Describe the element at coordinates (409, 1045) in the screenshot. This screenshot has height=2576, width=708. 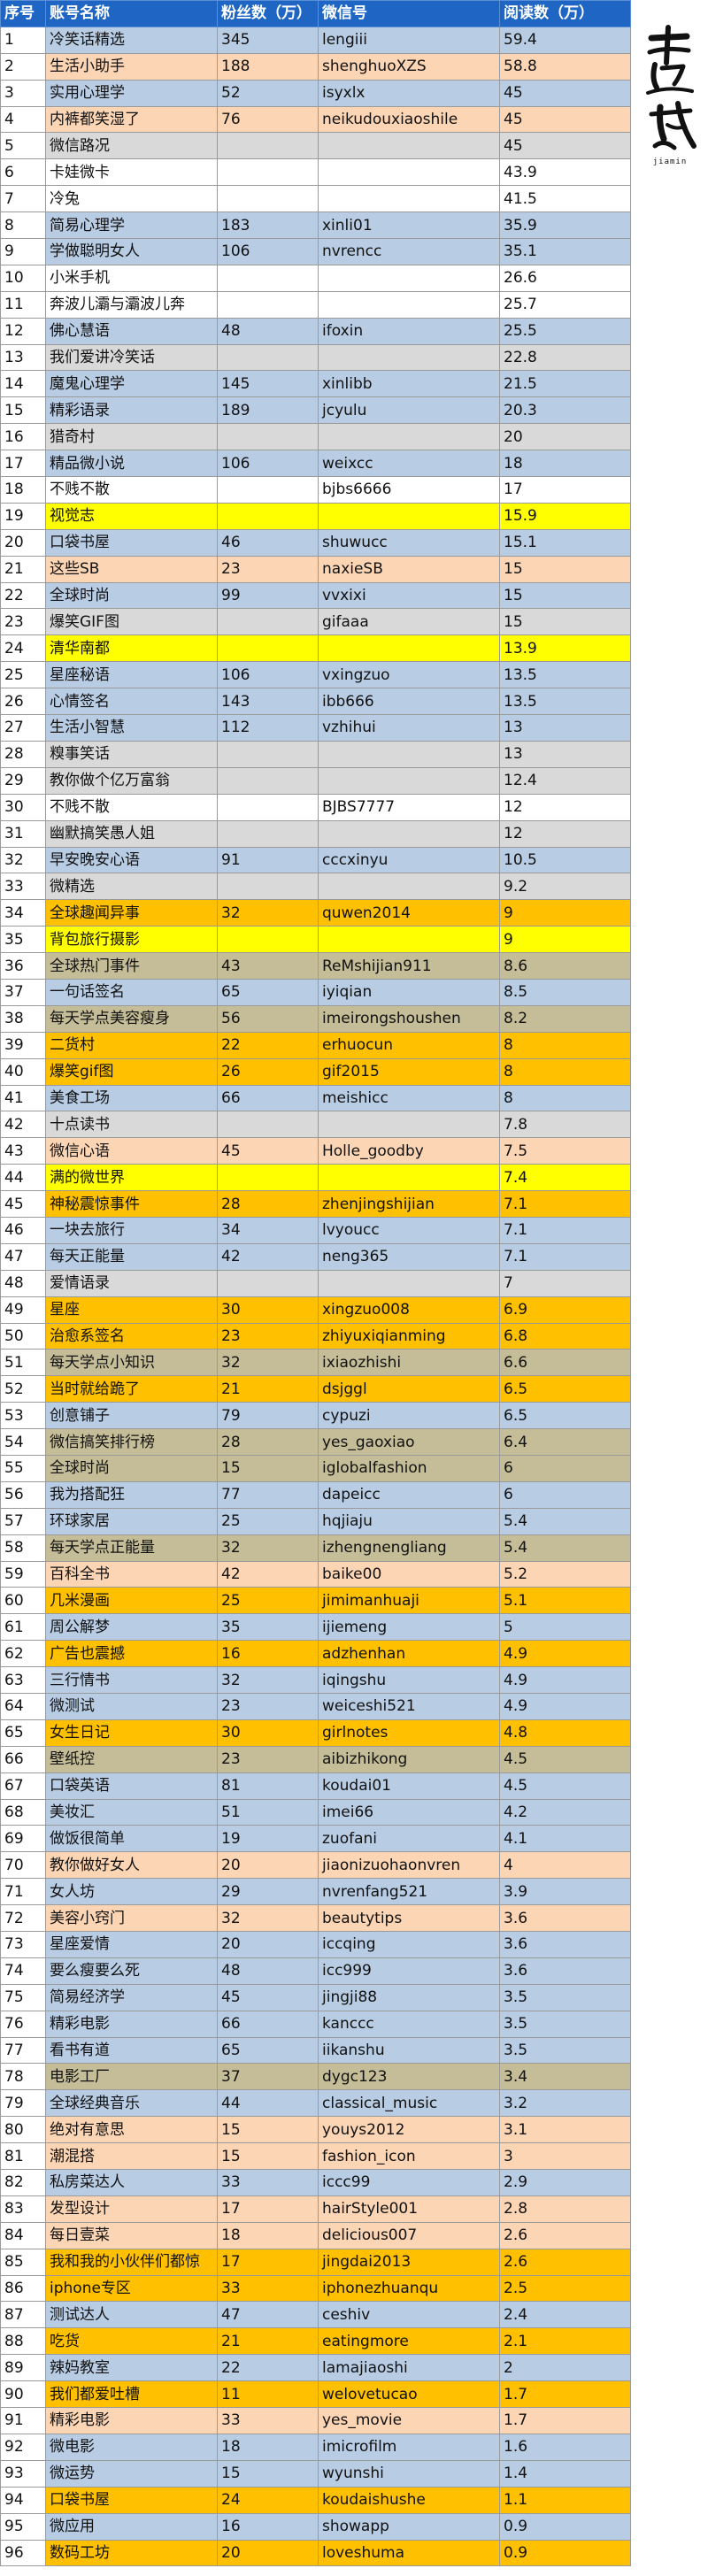
I see `cell-wechat-id: erhuocun` at that location.